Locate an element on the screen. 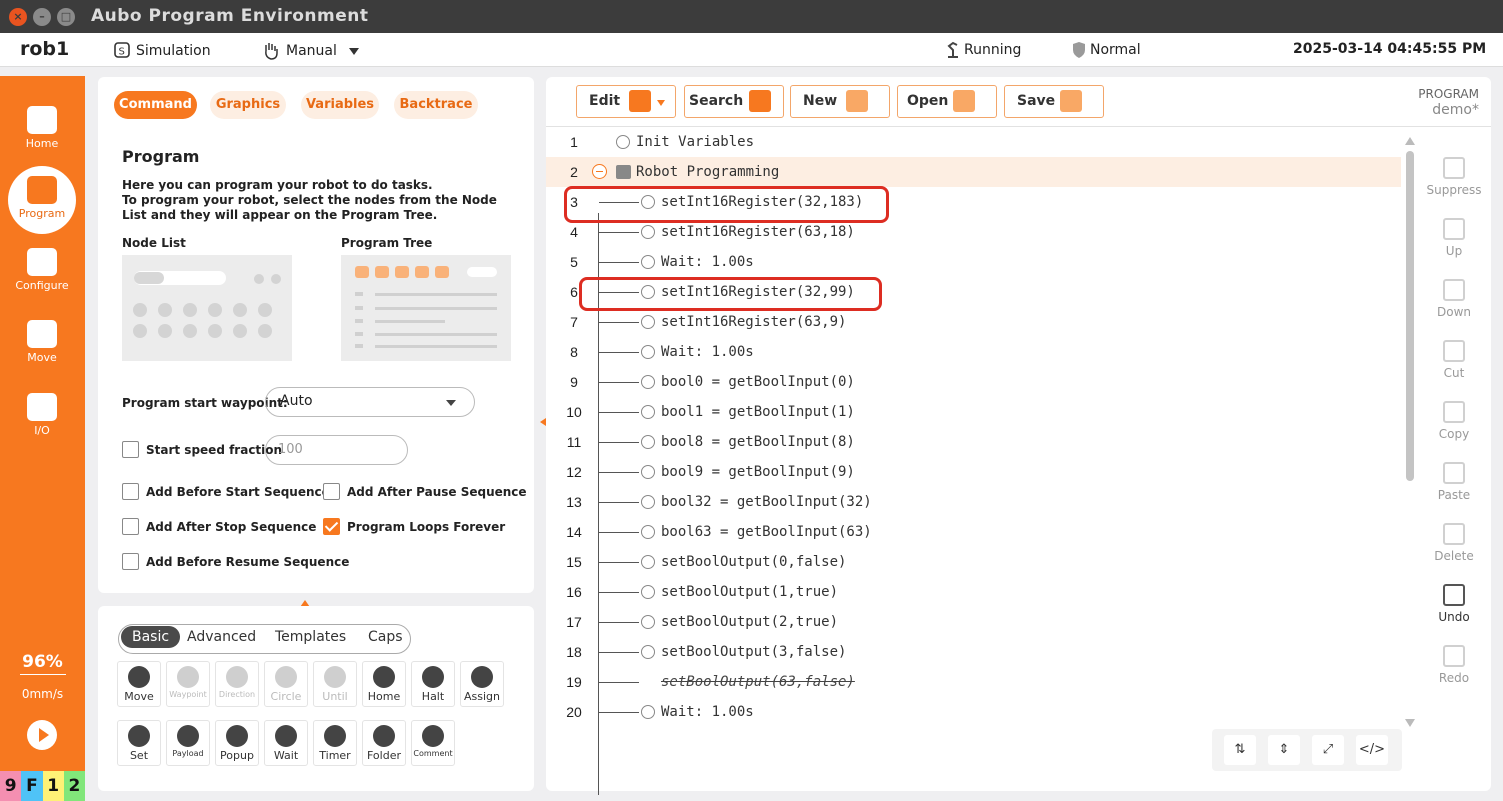  manual-mode-dropdown: Manual is located at coordinates (310, 51).